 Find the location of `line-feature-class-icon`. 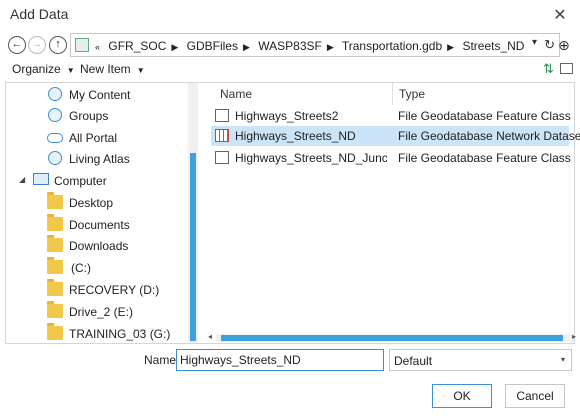

line-feature-class-icon is located at coordinates (222, 115).